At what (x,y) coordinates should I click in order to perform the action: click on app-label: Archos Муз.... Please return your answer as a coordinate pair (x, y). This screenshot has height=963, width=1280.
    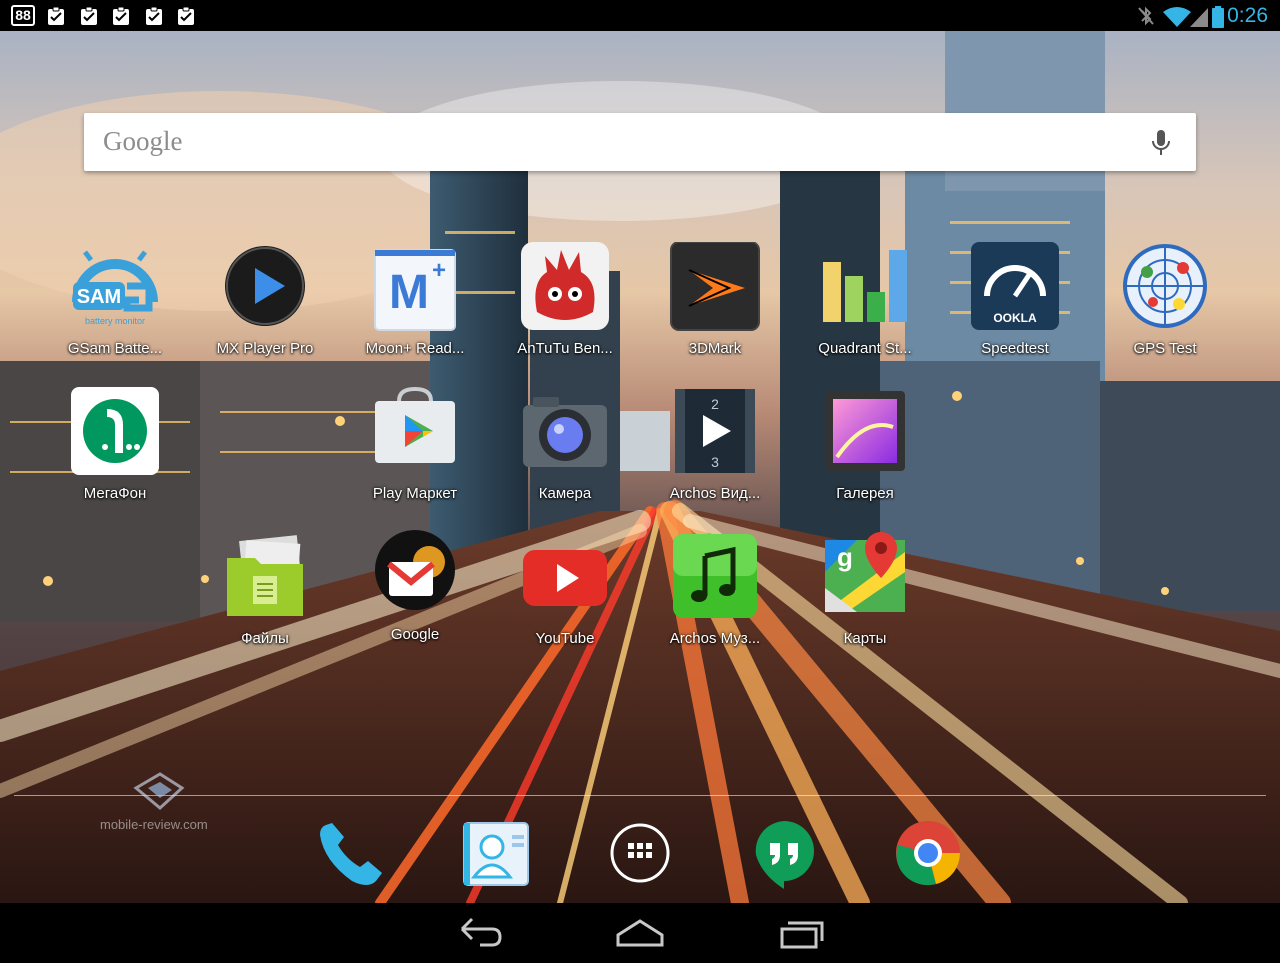
    Looking at the image, I should click on (715, 638).